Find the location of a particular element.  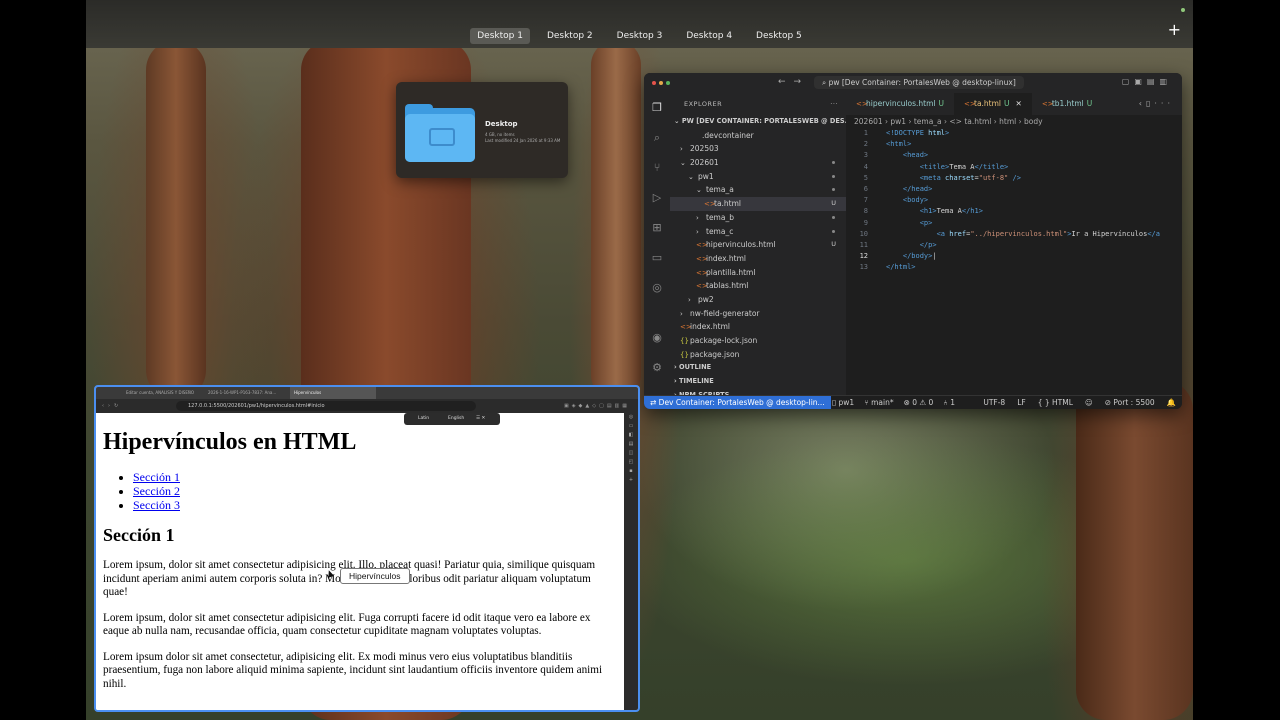

tree-item: <>tablas.html is located at coordinates (758, 286).